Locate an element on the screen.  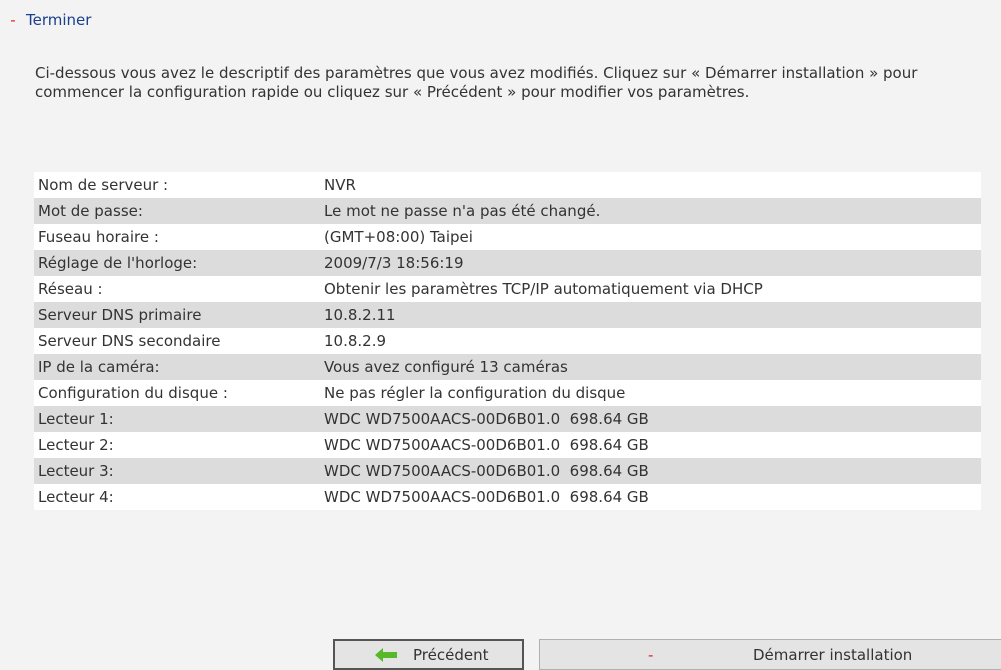
table-row: Fuseau horaire : (GMT+08:00) Taipei is located at coordinates (507, 237).